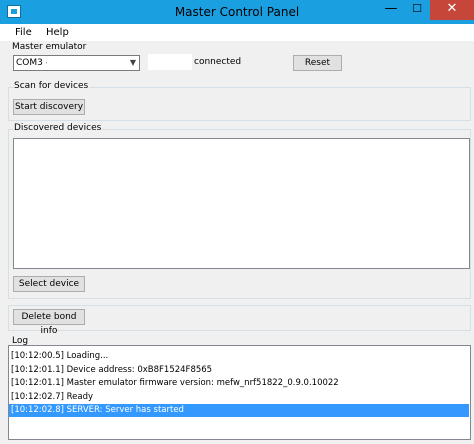  What do you see at coordinates (51, 86) in the screenshot?
I see `scan-group-label: Scan for devices` at bounding box center [51, 86].